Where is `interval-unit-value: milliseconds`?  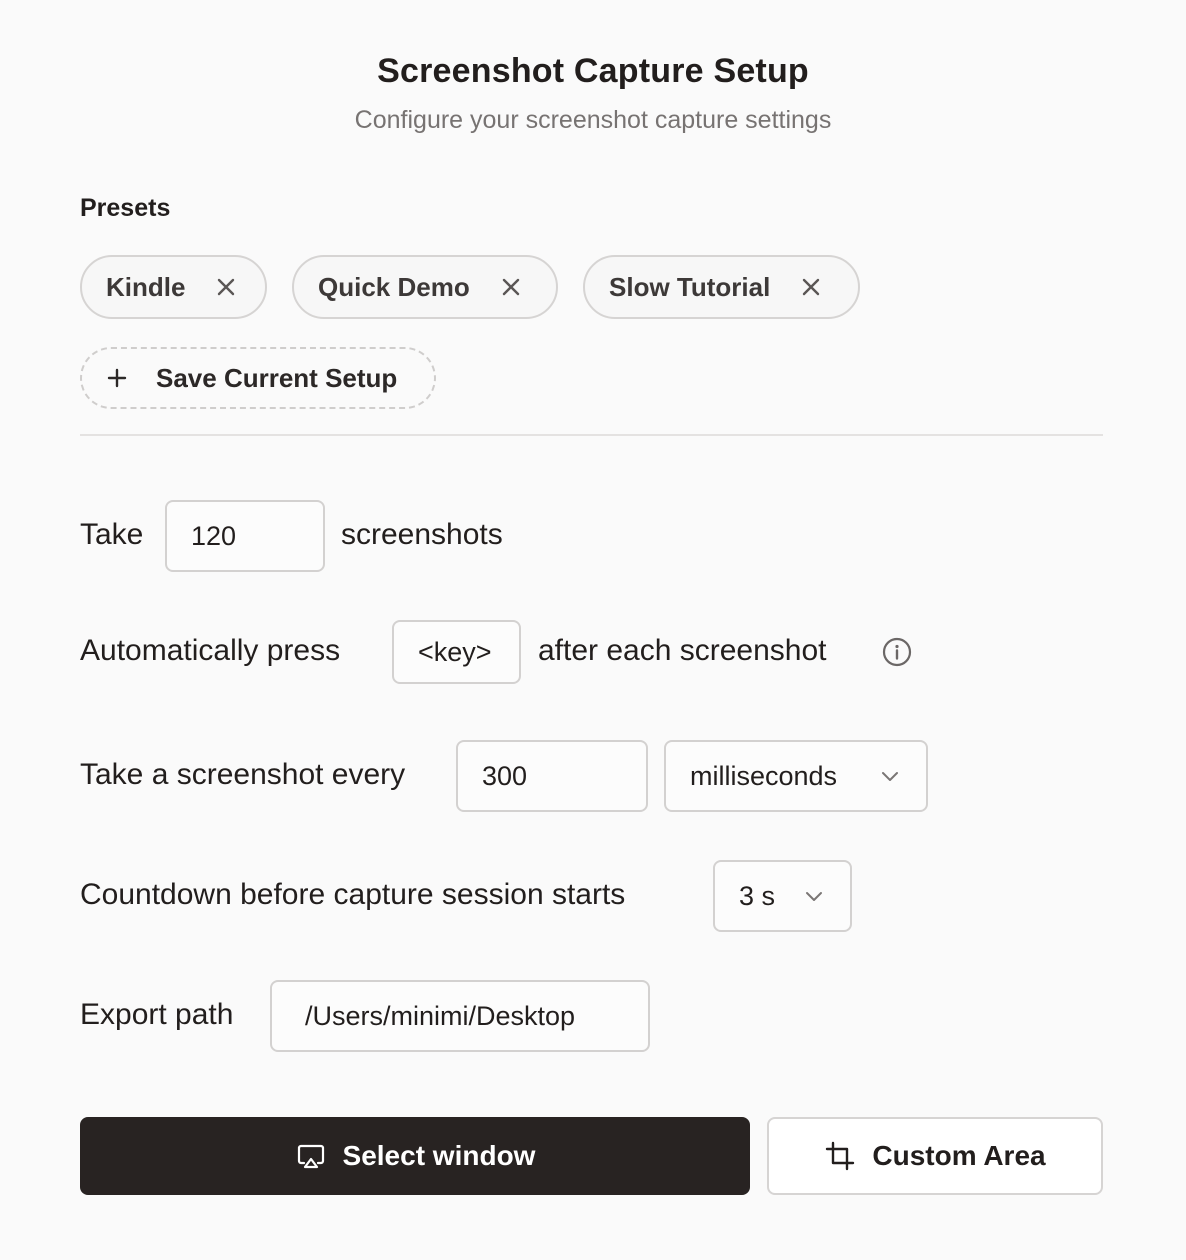
interval-unit-value: milliseconds is located at coordinates (764, 775).